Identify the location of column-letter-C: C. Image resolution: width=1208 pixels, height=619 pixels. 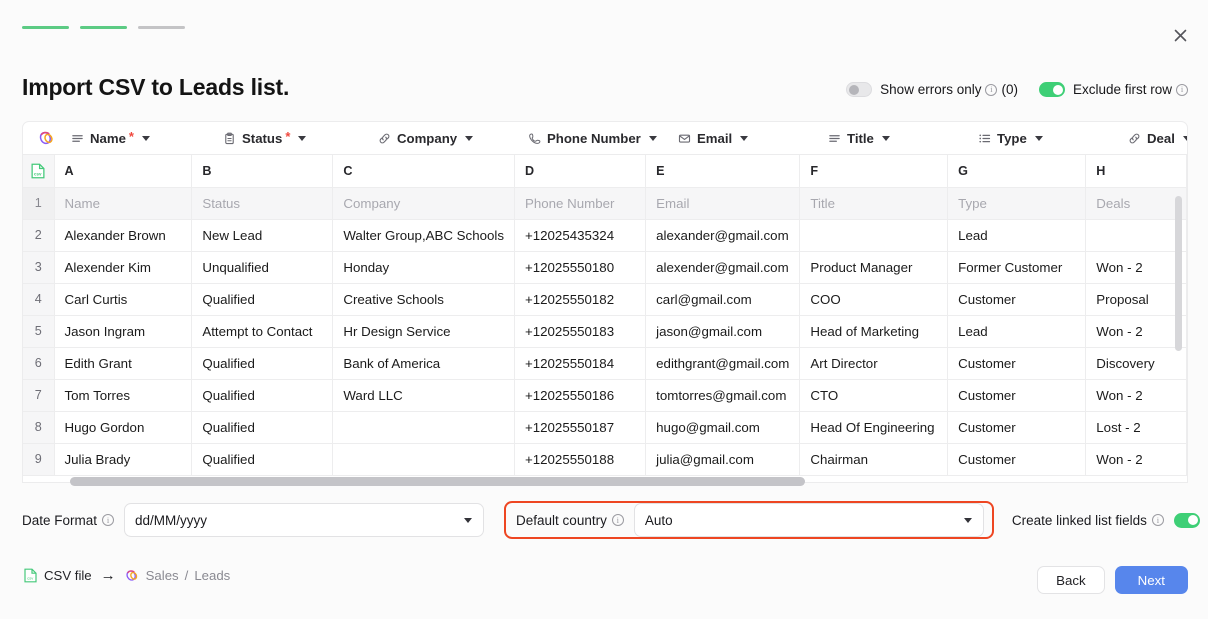
(423, 171).